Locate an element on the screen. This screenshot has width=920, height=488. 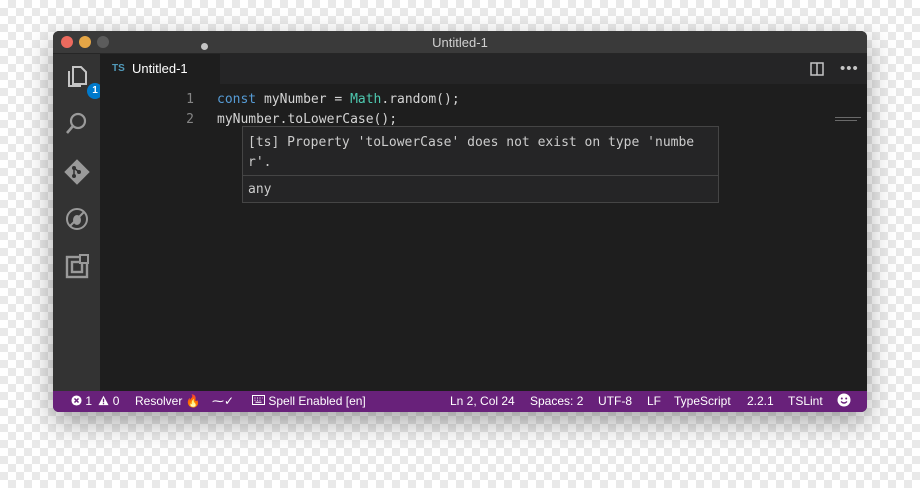
more-actions-icon: ••• is located at coordinates (849, 68).